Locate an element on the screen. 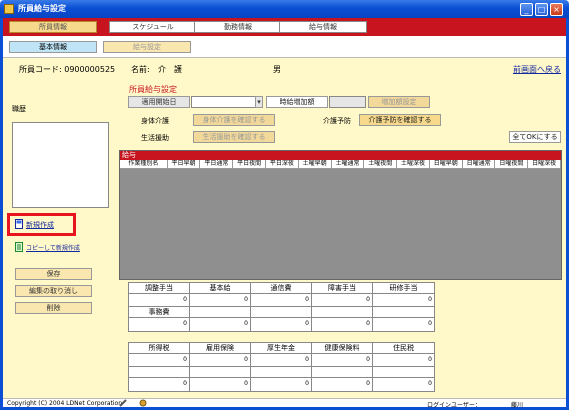  hourly-increase-field is located at coordinates (347, 102).